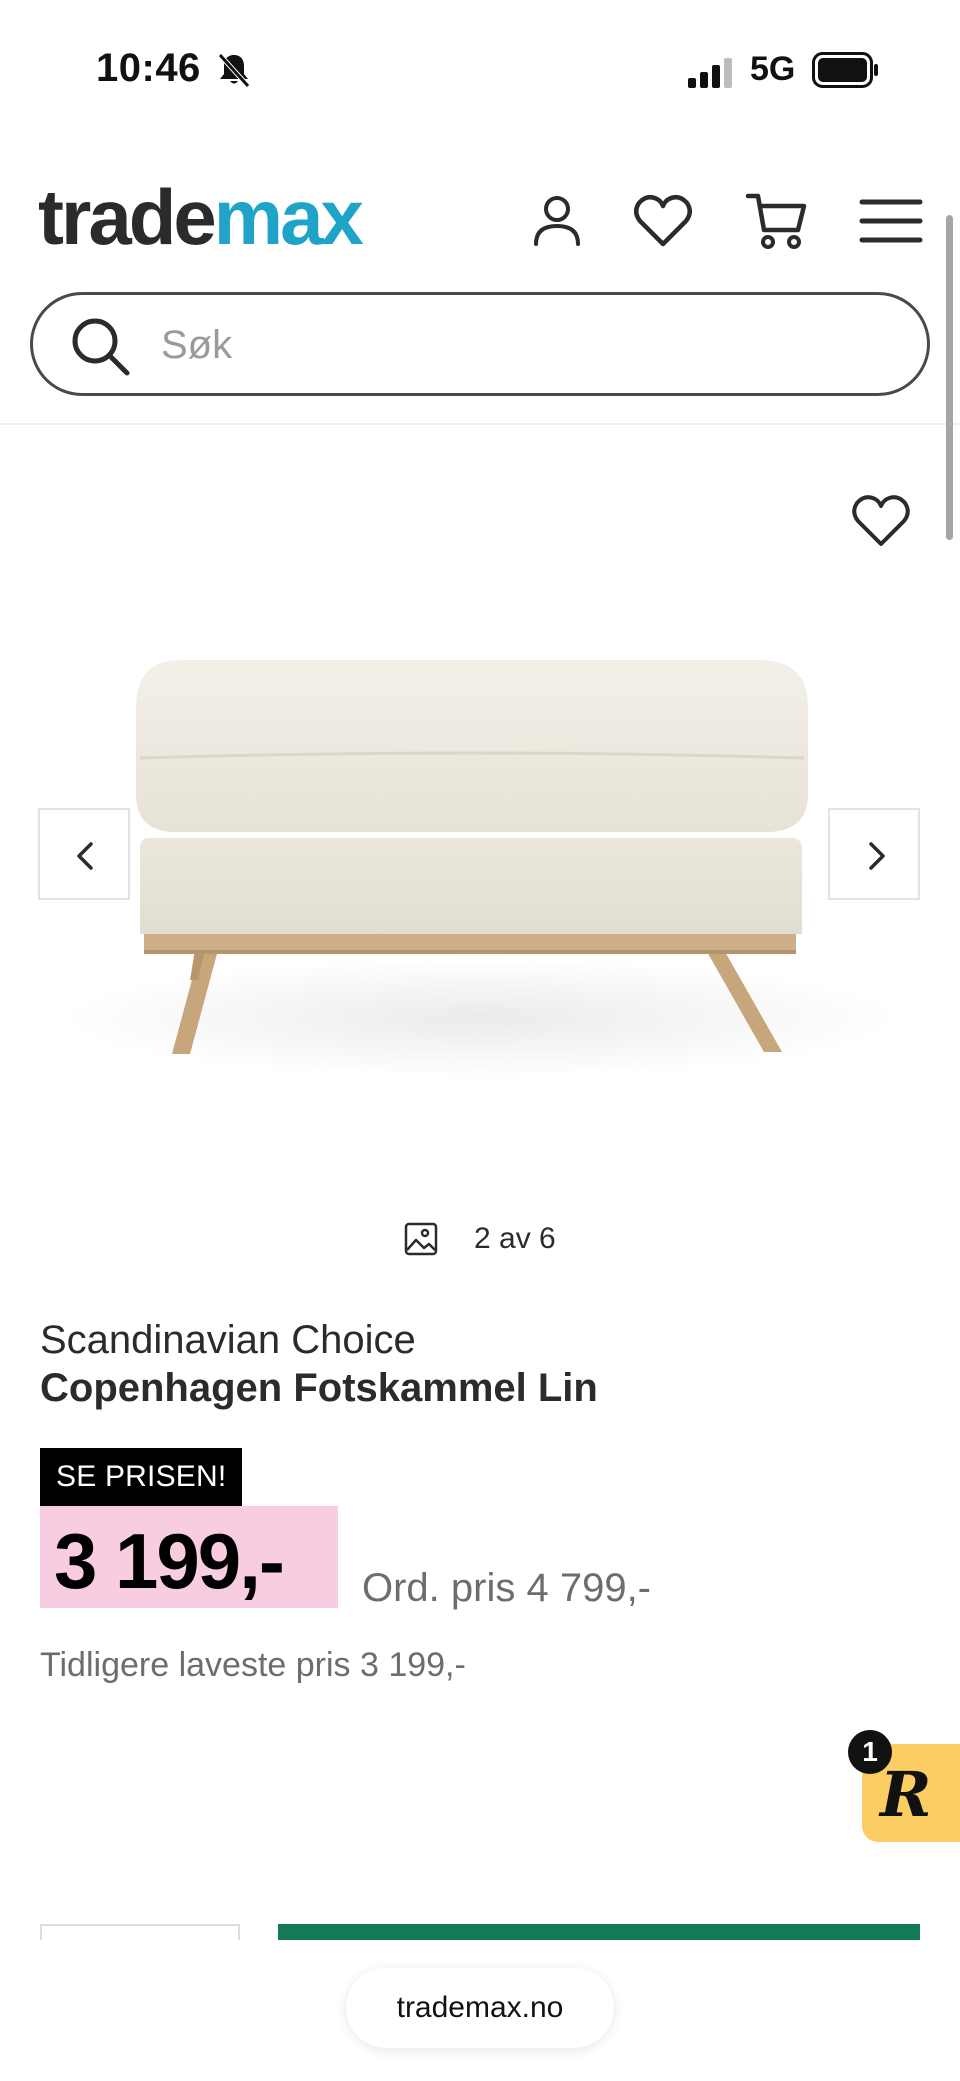 The width and height of the screenshot is (960, 2081). Describe the element at coordinates (253, 1665) in the screenshot. I see `lowest-price-note: Tidligere laveste pris 3 199,-` at that location.